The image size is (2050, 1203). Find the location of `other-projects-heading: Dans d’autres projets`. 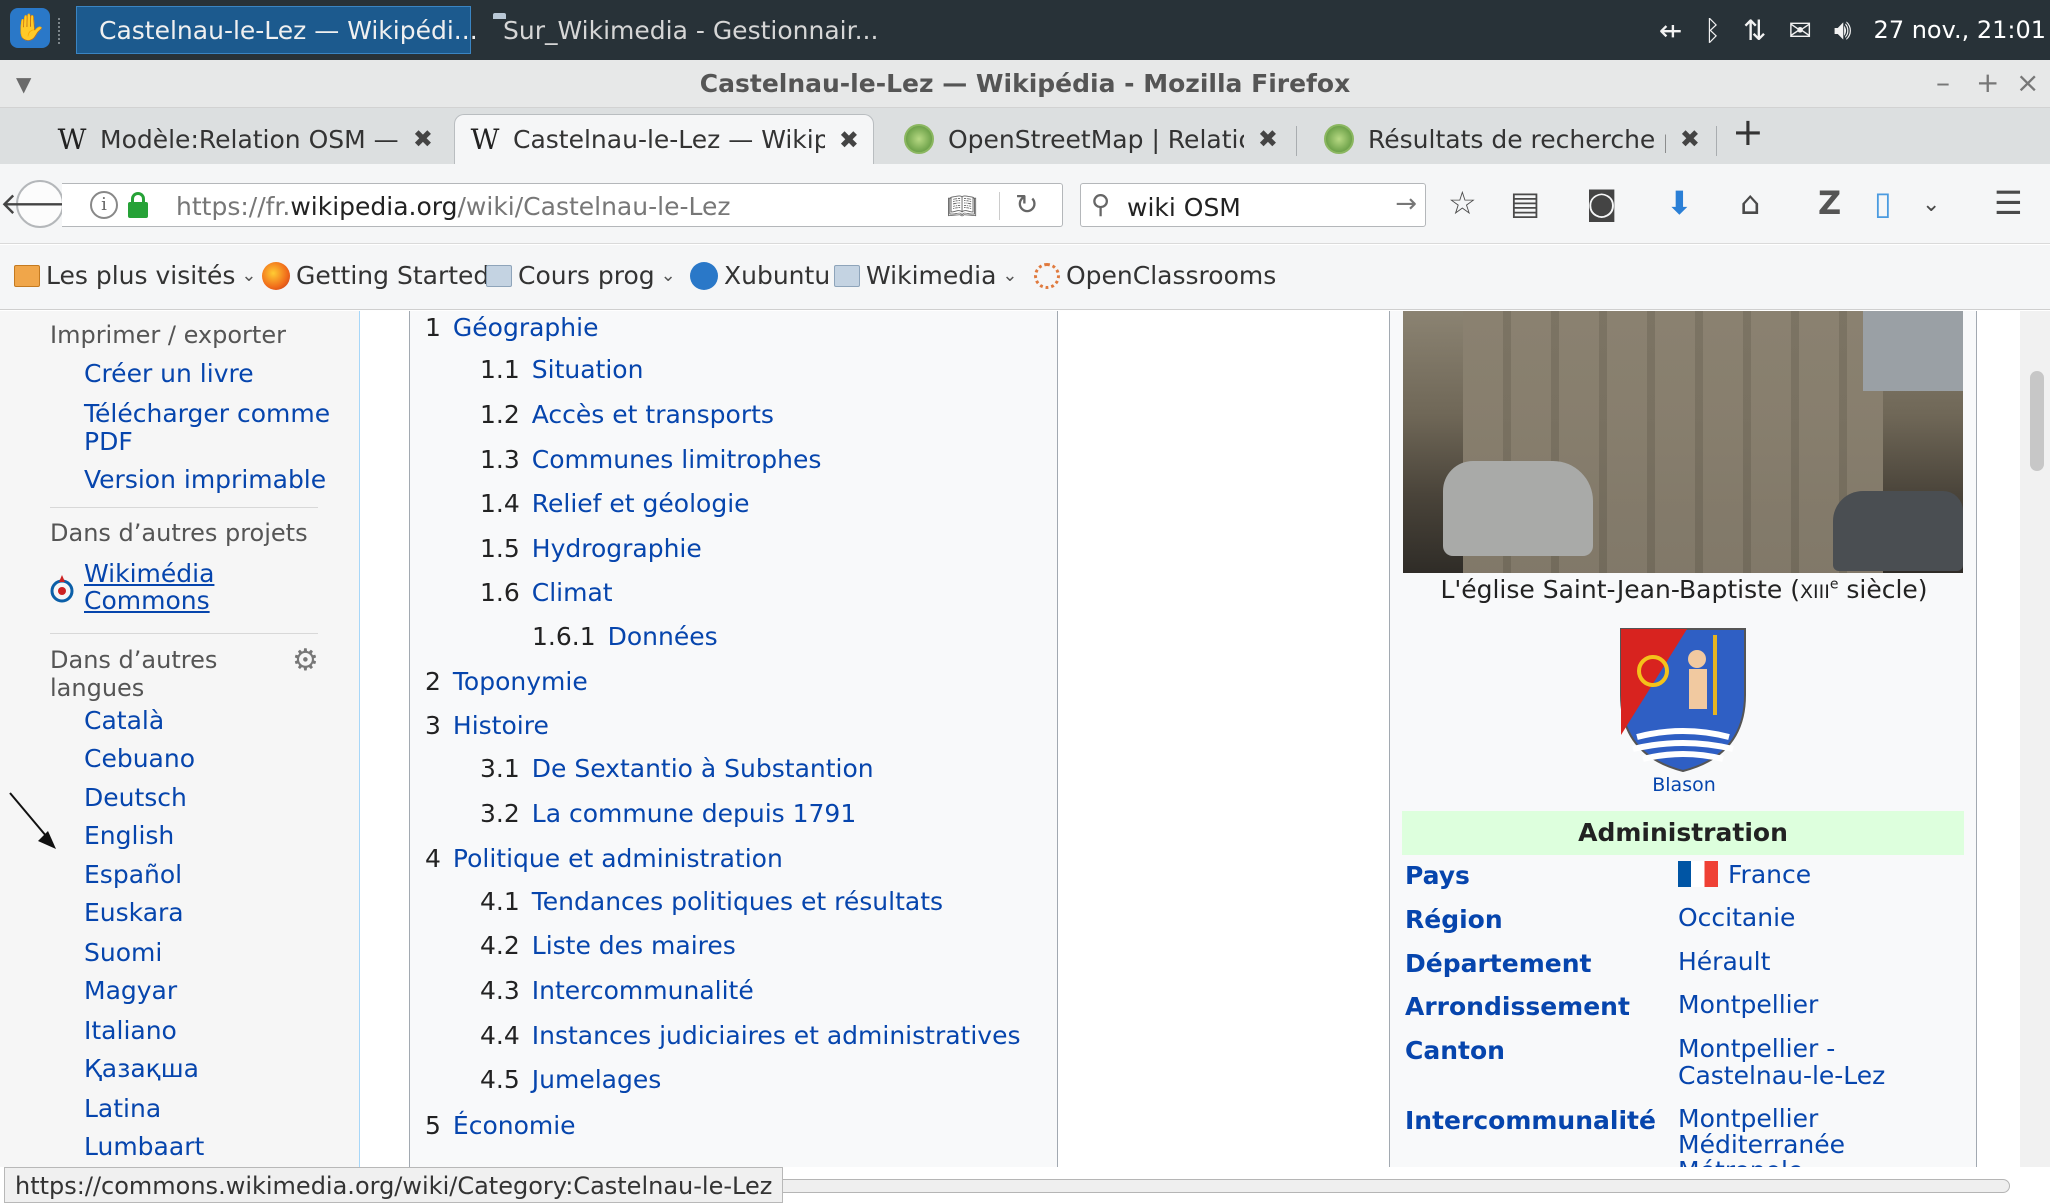

other-projects-heading: Dans d’autres projets is located at coordinates (179, 533).